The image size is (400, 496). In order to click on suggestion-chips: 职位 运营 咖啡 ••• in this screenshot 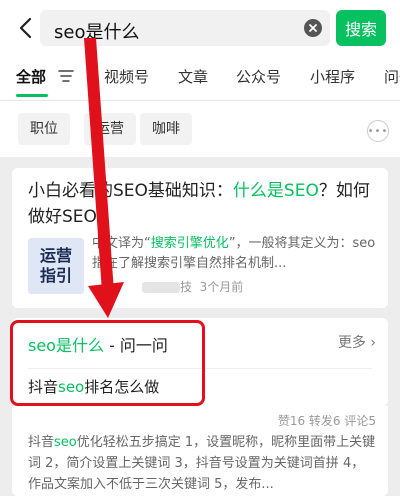, I will do `click(200, 129)`.